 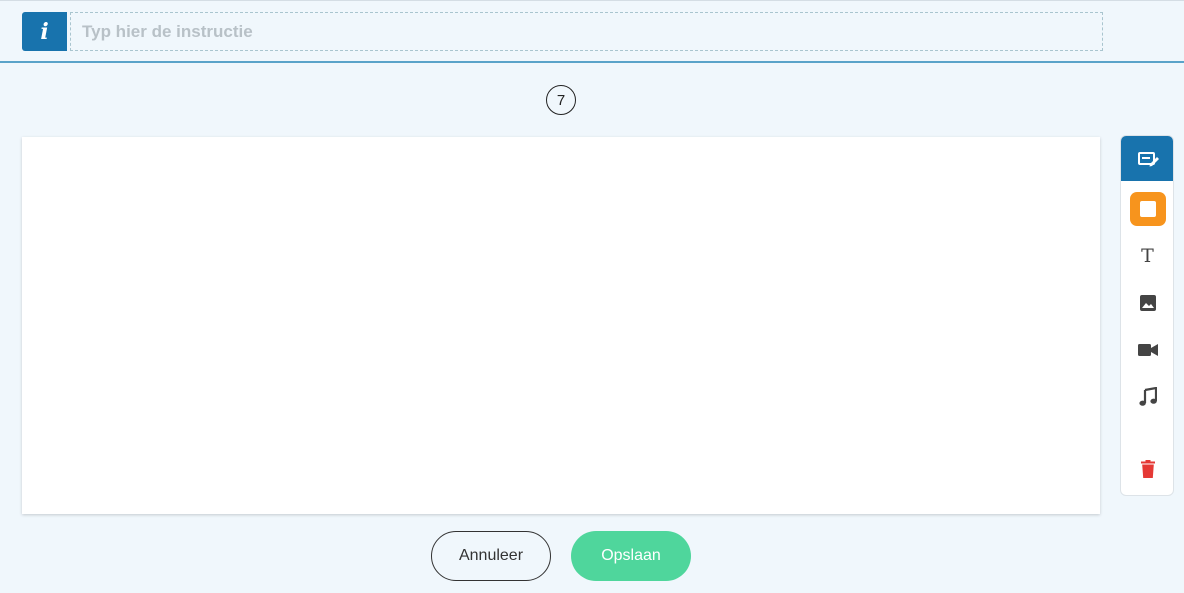 I want to click on tool-sidebar: T, so click(x=1147, y=315).